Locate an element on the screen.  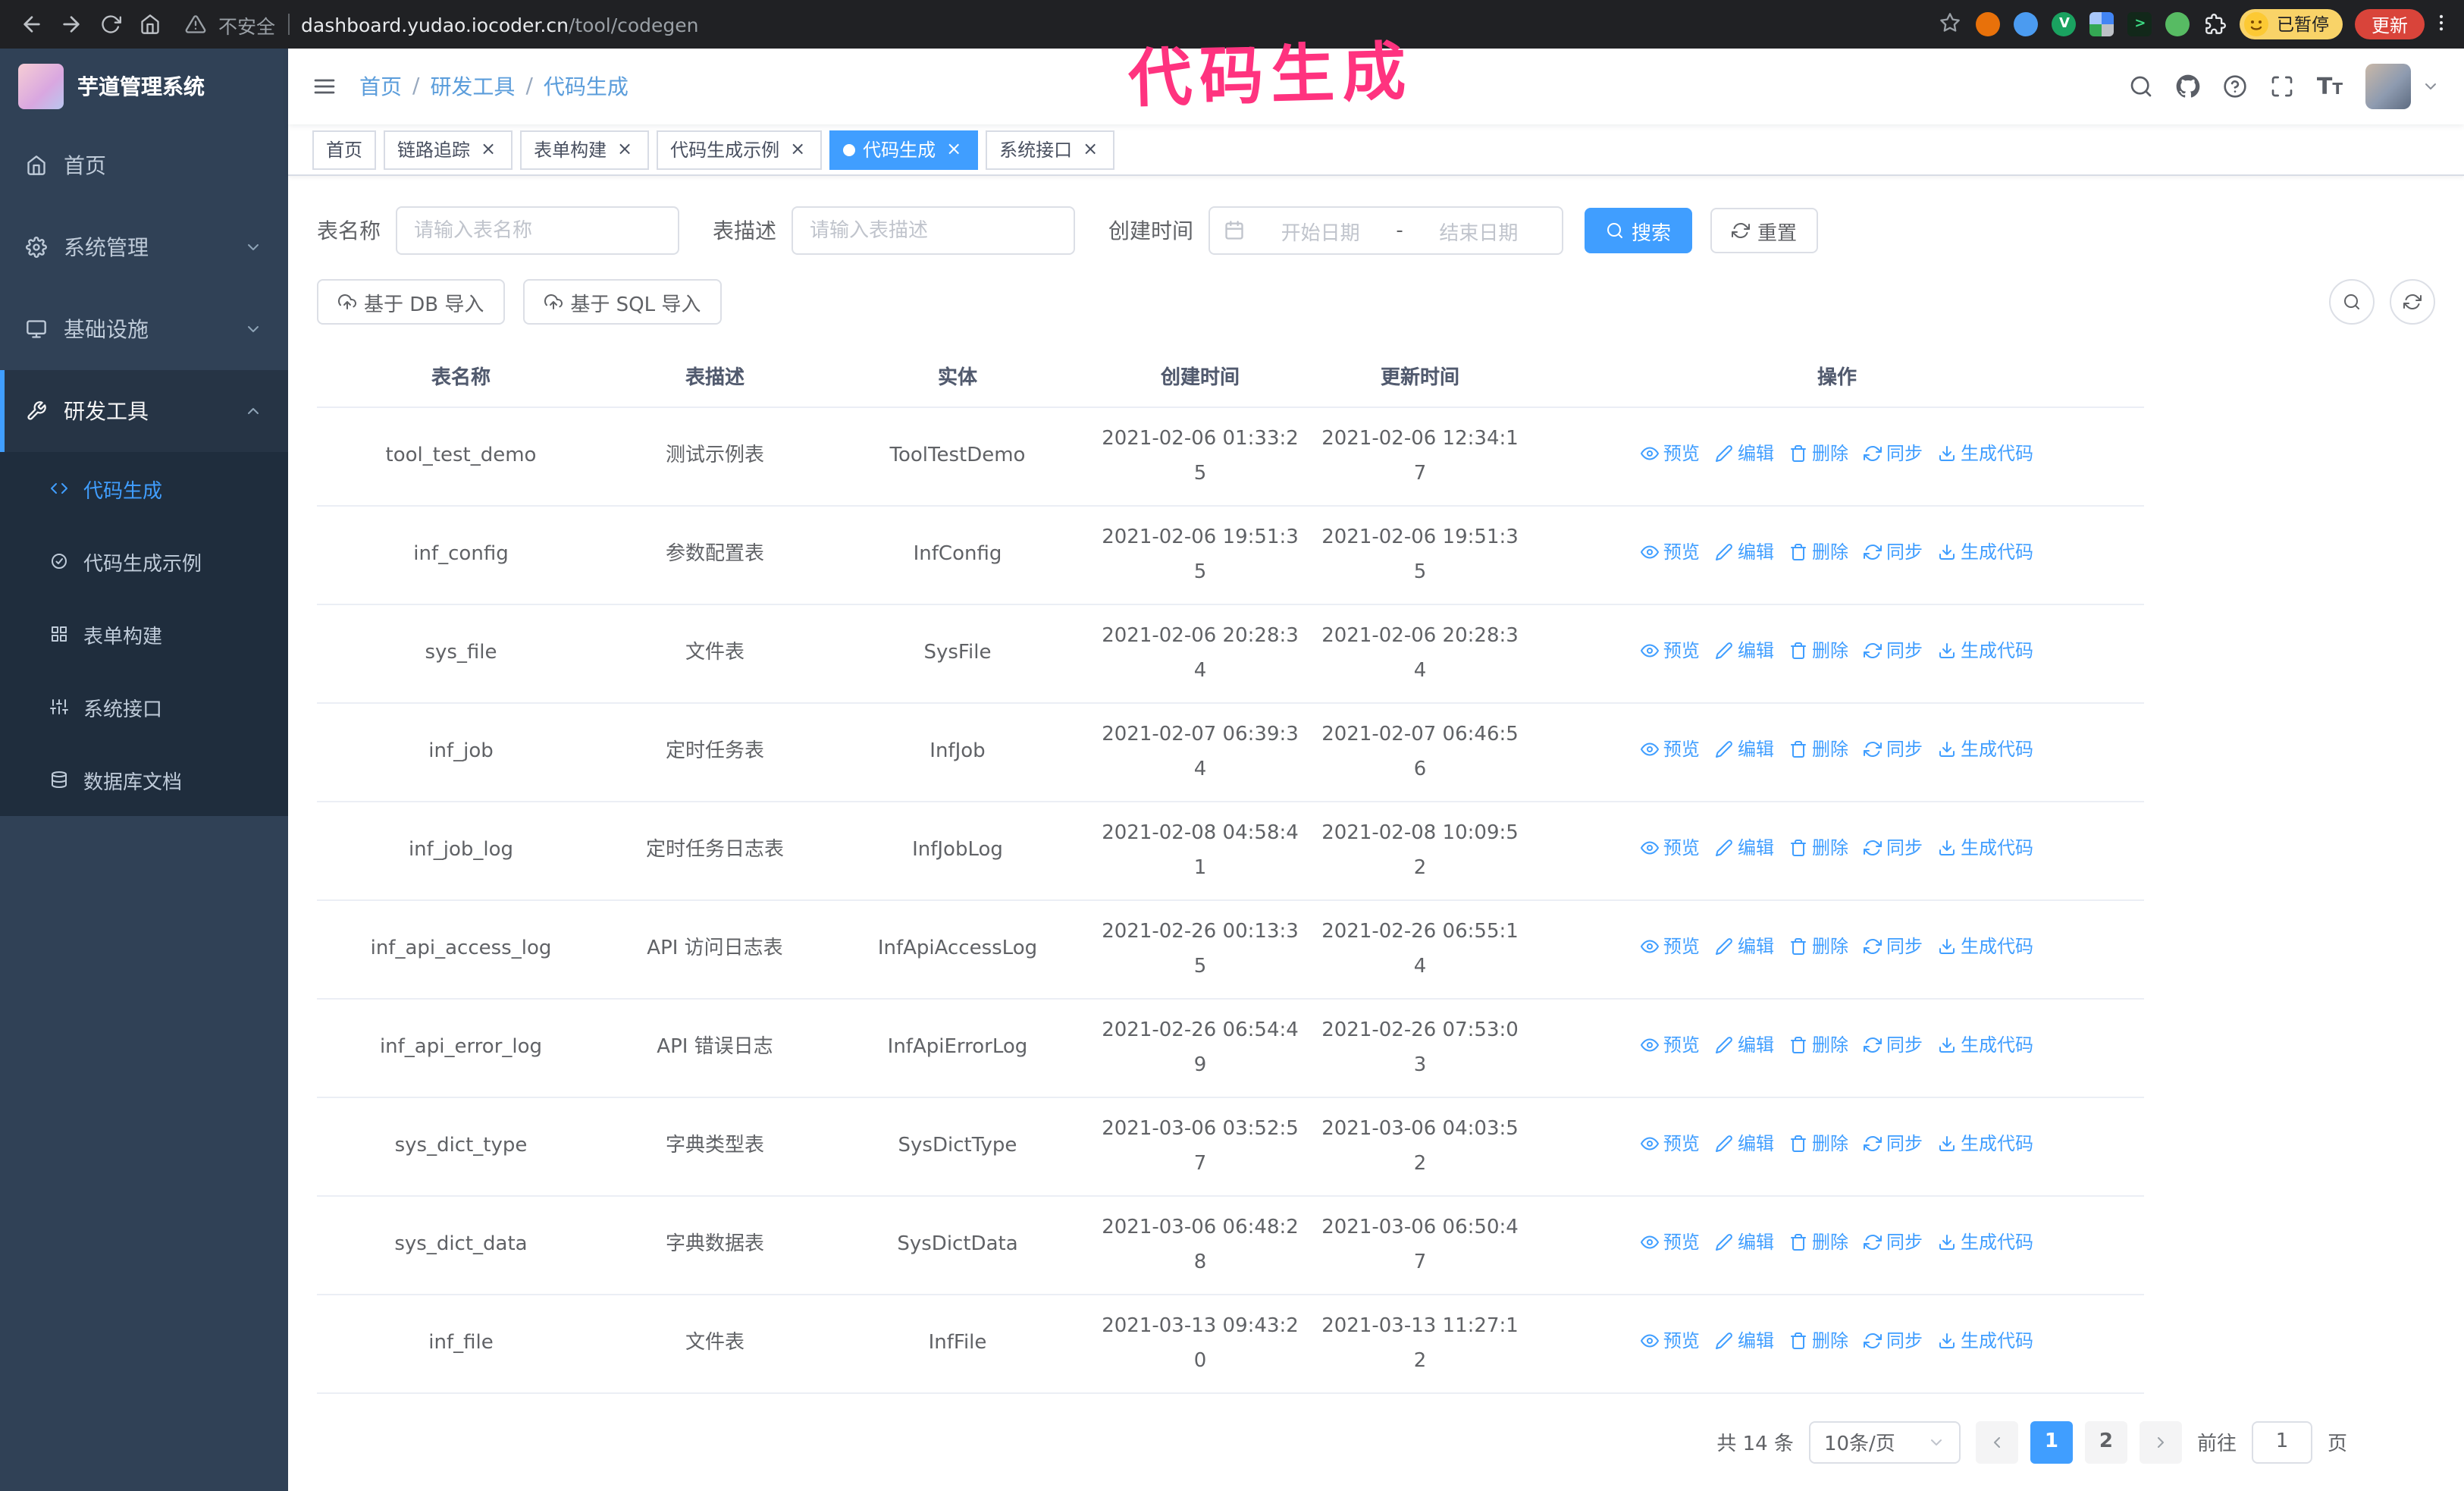
sidebar-item-codegen: 代码生成 is located at coordinates (144, 488).